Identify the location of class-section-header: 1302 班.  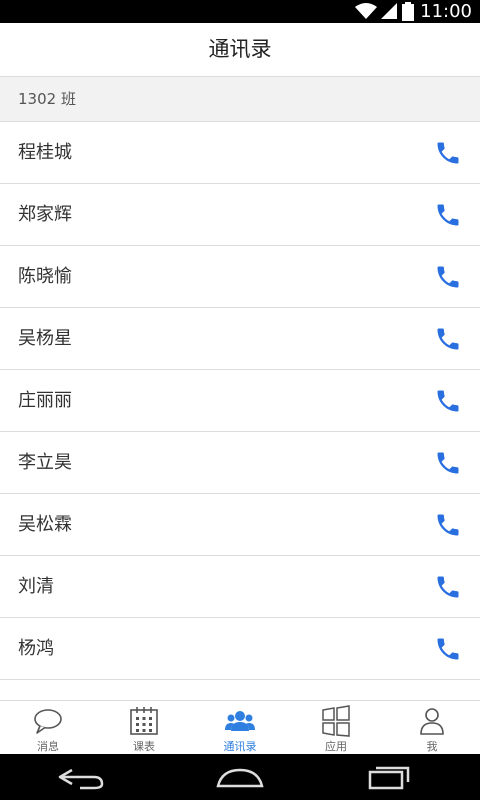
(240, 99).